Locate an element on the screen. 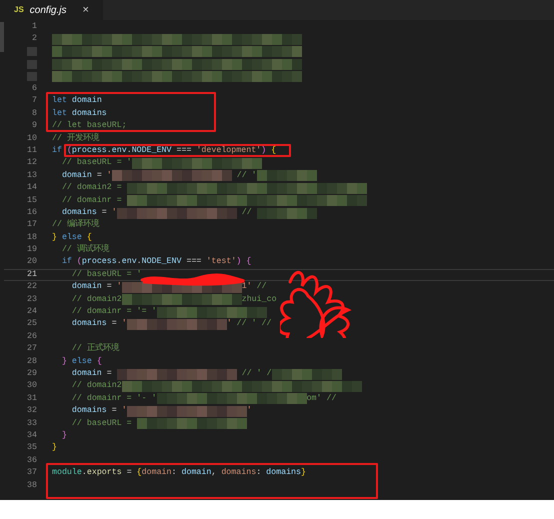 The height and width of the screenshot is (519, 554). line-number: 27 is located at coordinates (32, 349).